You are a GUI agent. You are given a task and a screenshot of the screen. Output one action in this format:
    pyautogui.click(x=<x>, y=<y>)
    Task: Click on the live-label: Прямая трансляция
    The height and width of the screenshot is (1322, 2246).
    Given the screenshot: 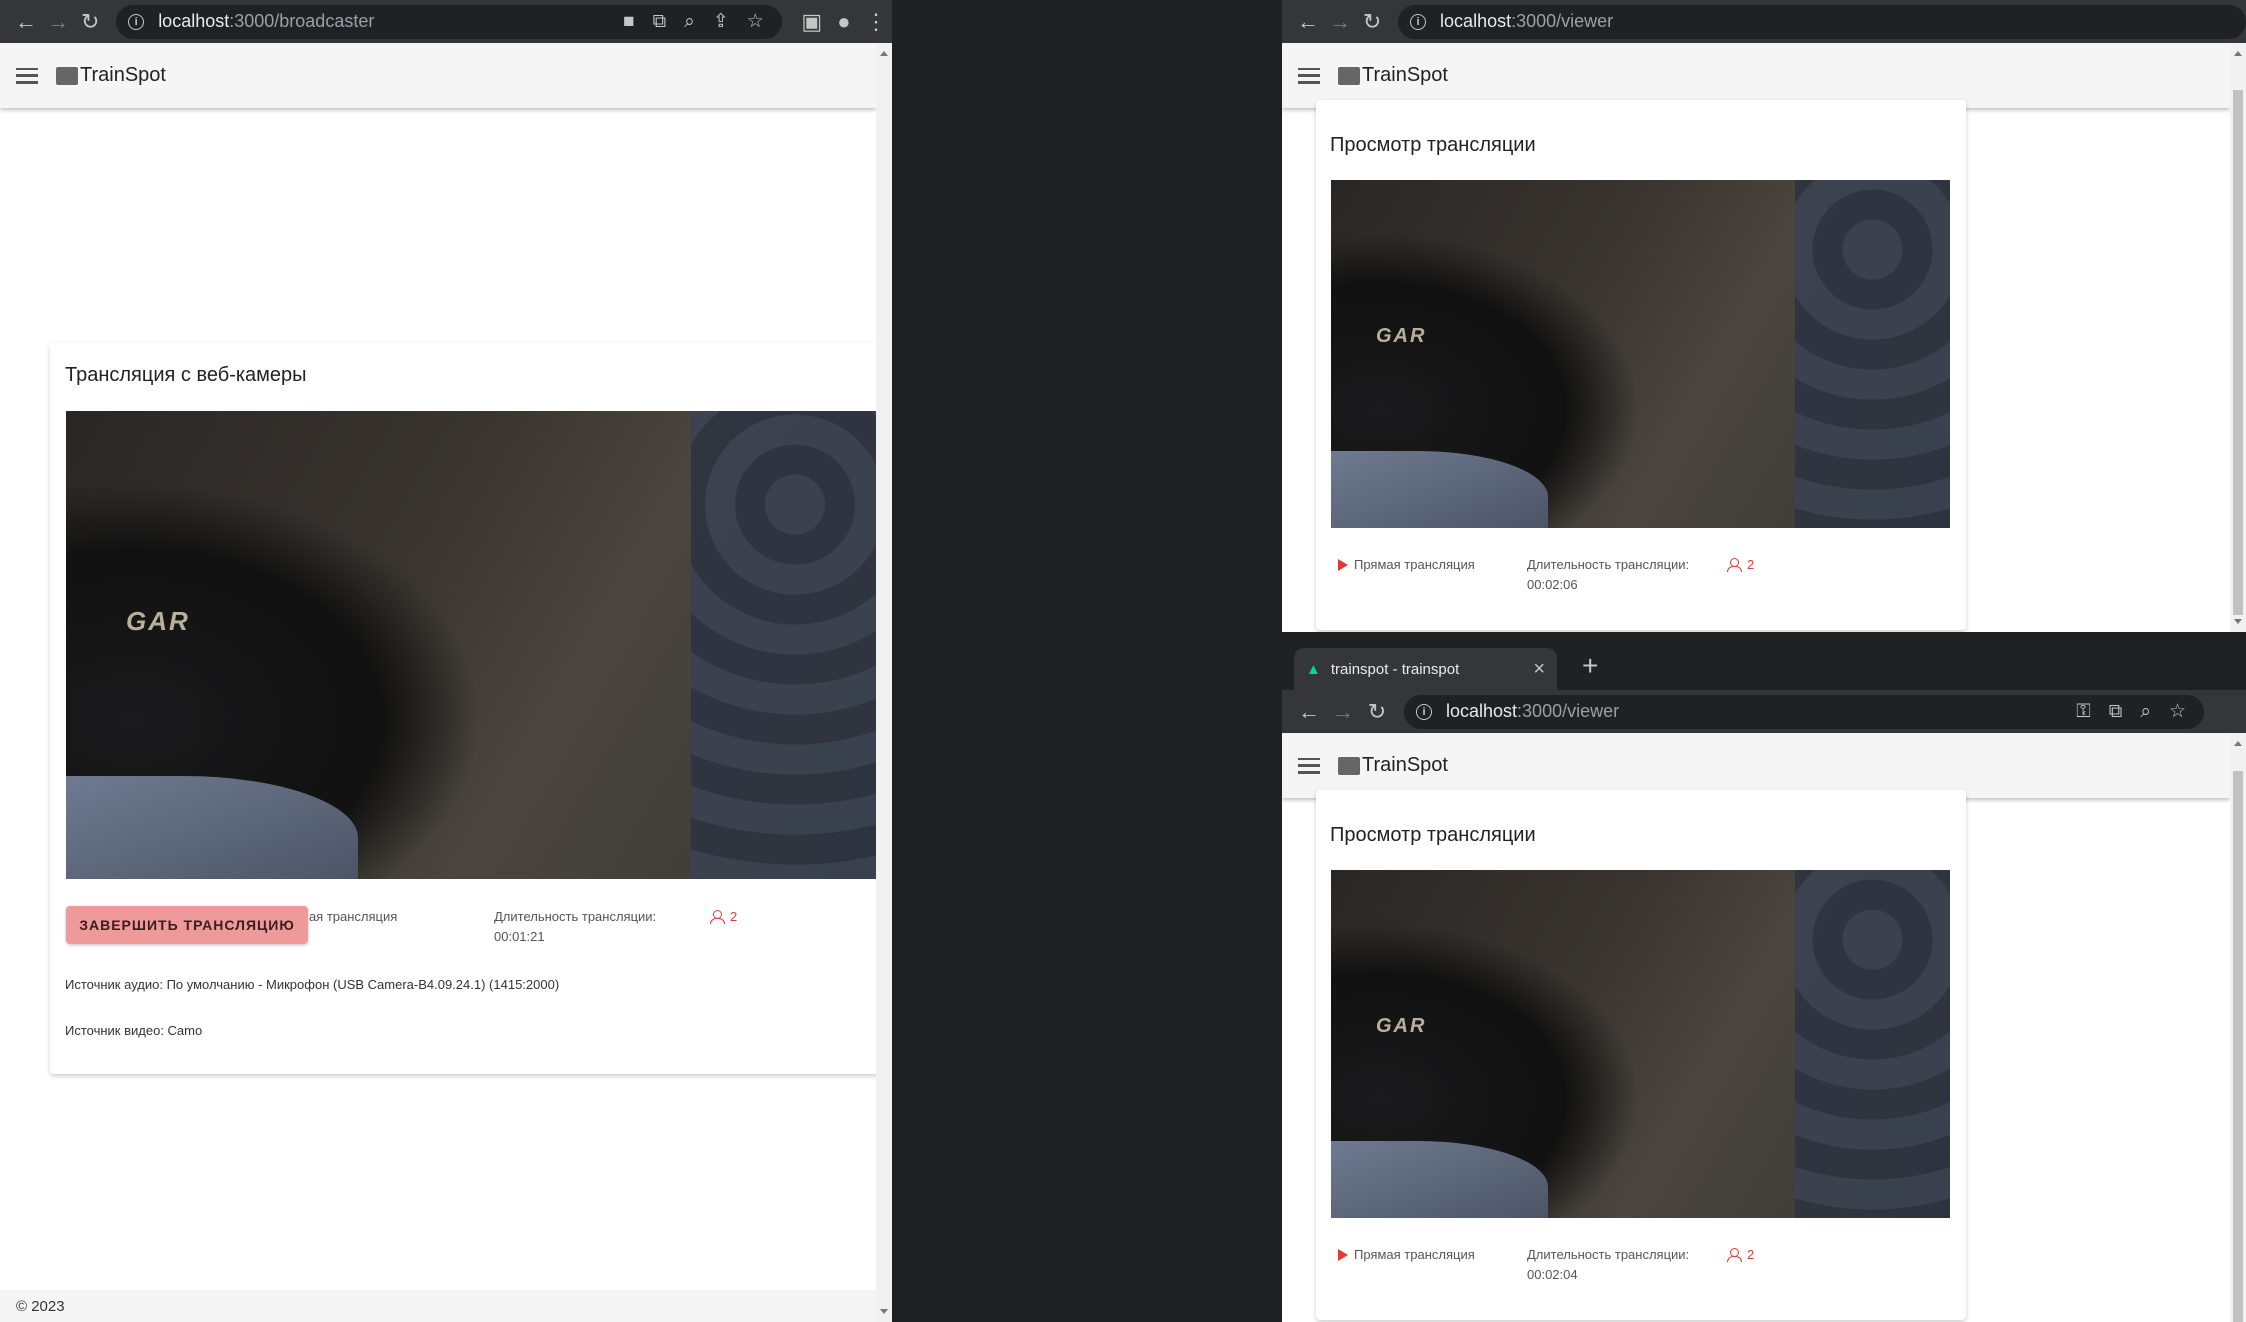 What is the action you would take?
    pyautogui.click(x=1414, y=1254)
    